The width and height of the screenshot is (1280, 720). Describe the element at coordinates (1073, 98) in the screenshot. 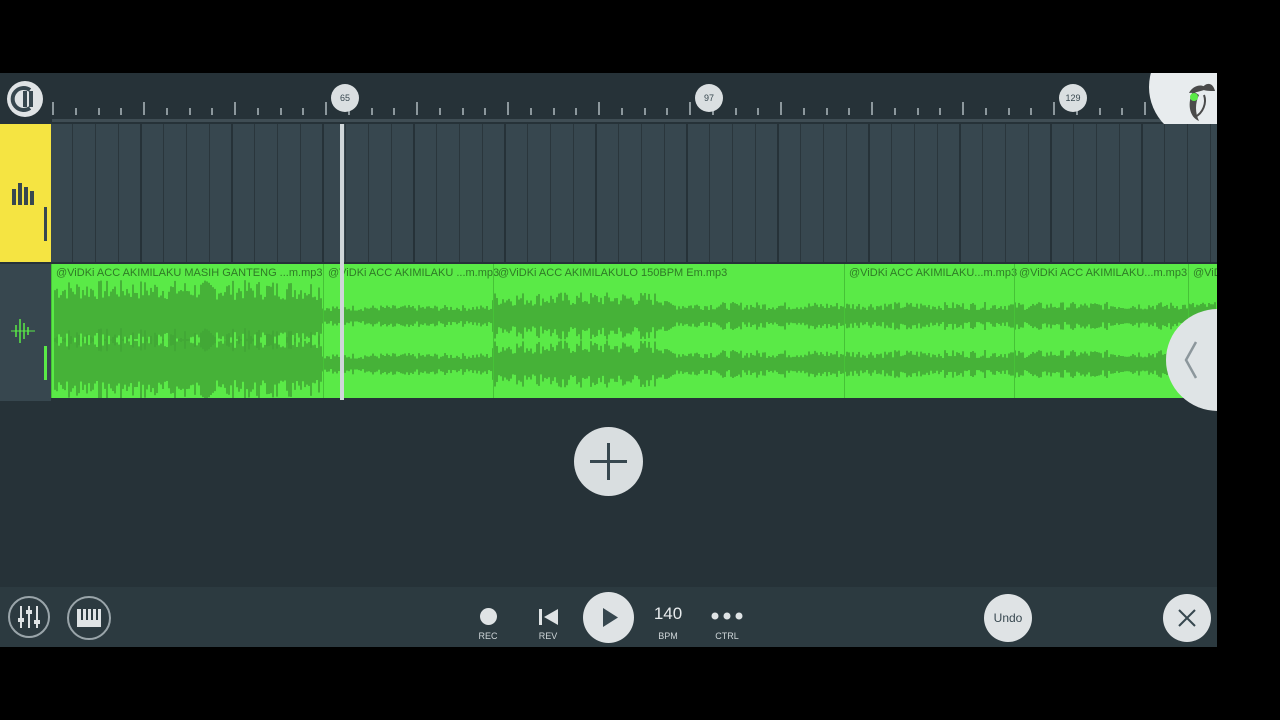

I see `bar-marker-129: 129` at that location.